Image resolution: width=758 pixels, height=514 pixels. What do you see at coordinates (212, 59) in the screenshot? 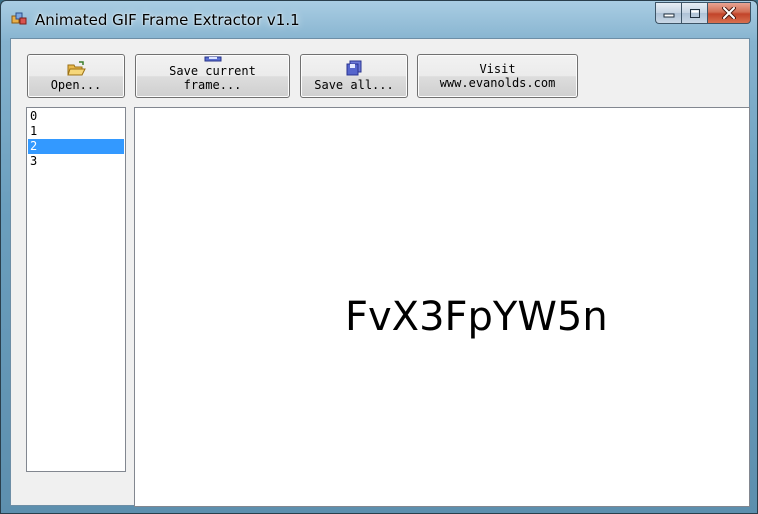
I see `save-frame-icon` at bounding box center [212, 59].